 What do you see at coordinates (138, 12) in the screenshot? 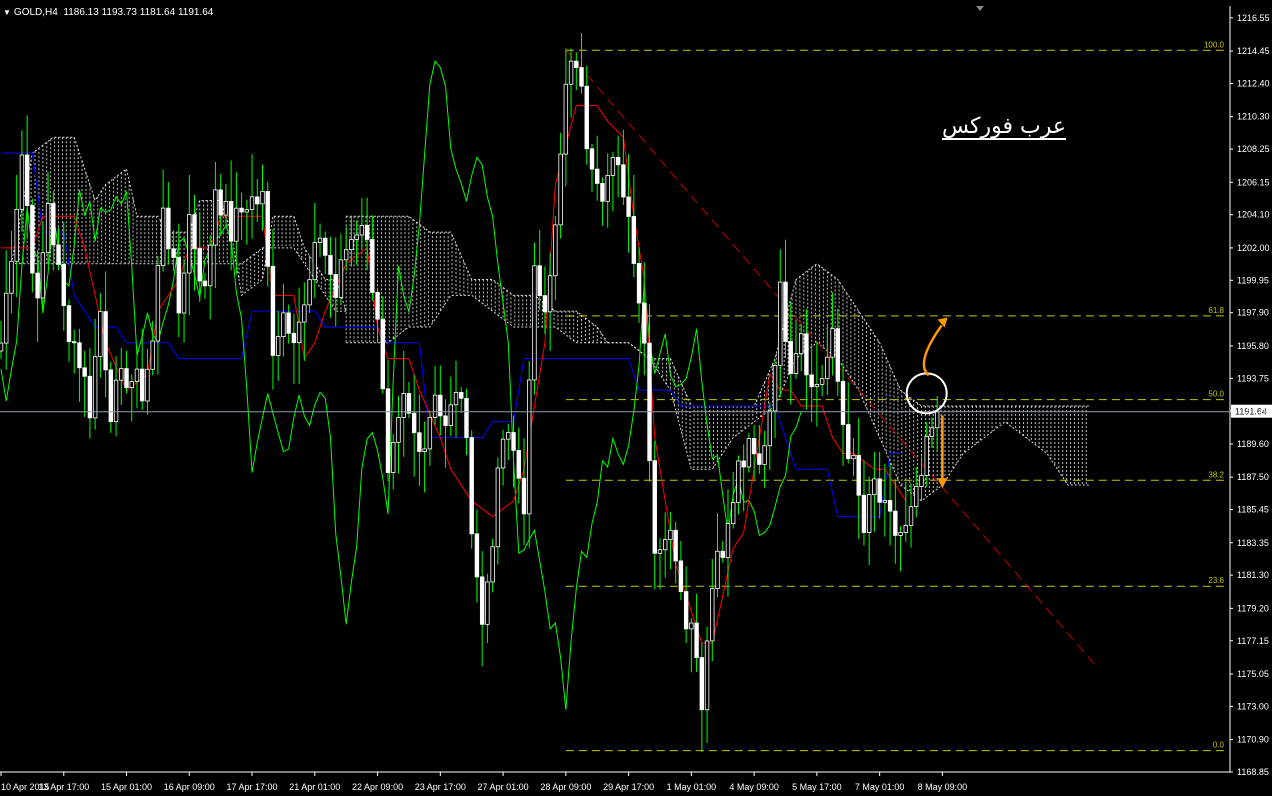
I see `ohlc-readout: 1186.13 1193.73 1181.64 1191.64` at bounding box center [138, 12].